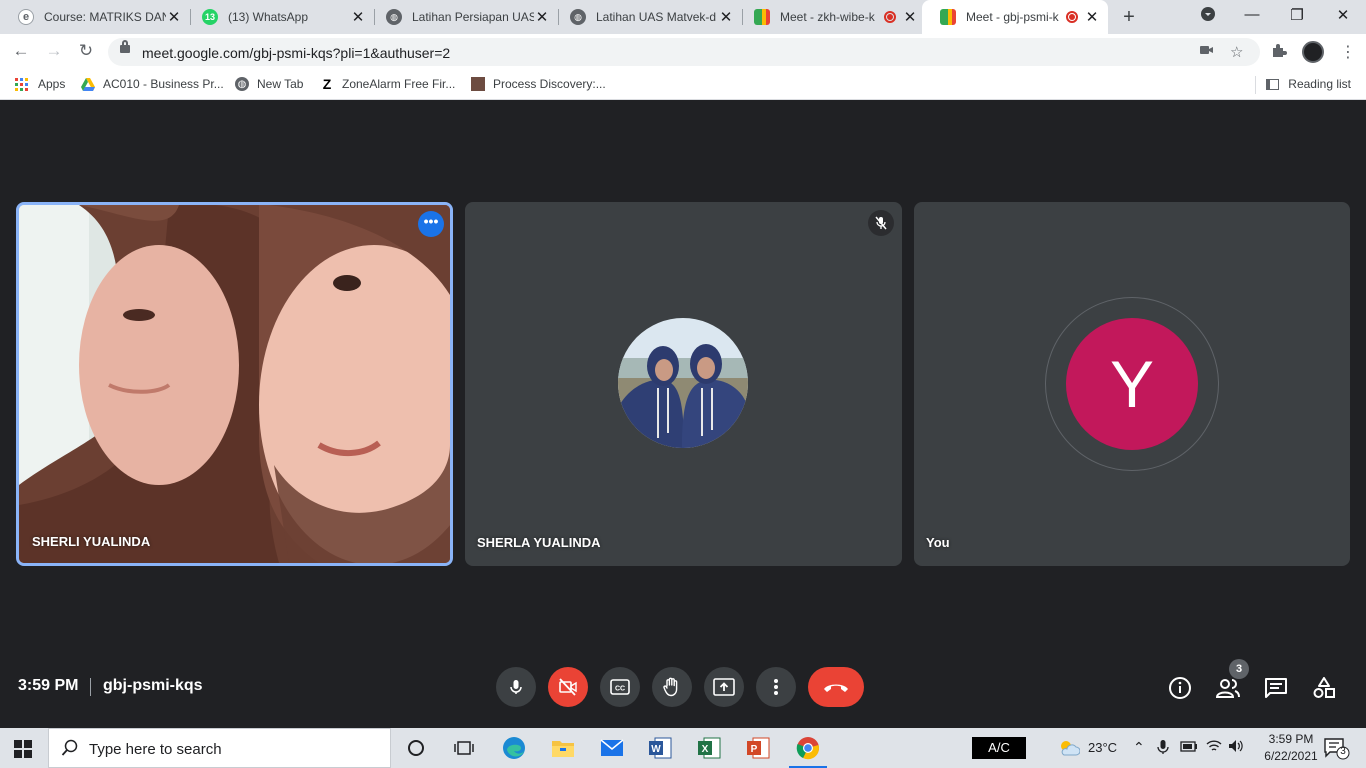 Image resolution: width=1366 pixels, height=768 pixels. I want to click on chat-button, so click(1276, 688).